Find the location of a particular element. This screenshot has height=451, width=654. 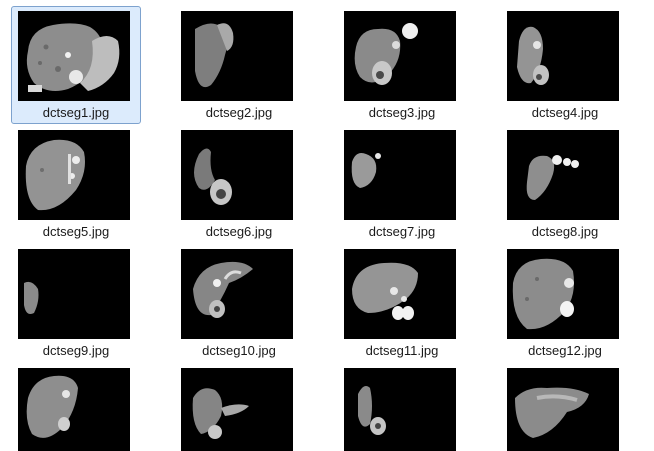

file-item-8: dctseg8.jpg is located at coordinates (565, 184).